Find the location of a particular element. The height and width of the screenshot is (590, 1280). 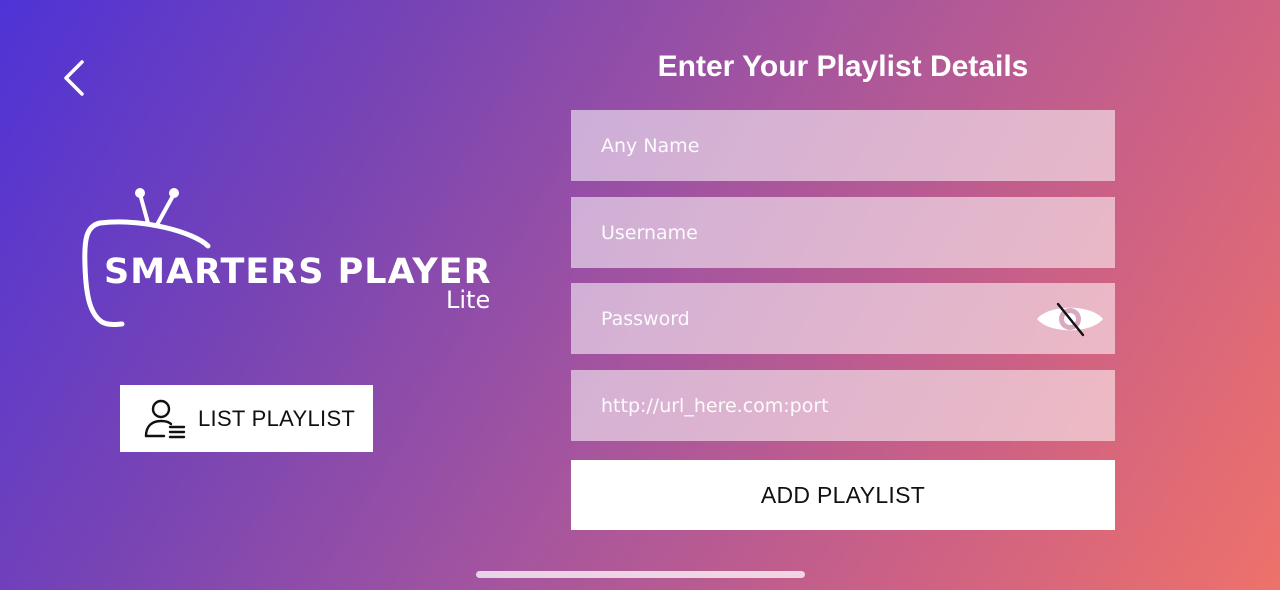

password-input is located at coordinates (843, 318).